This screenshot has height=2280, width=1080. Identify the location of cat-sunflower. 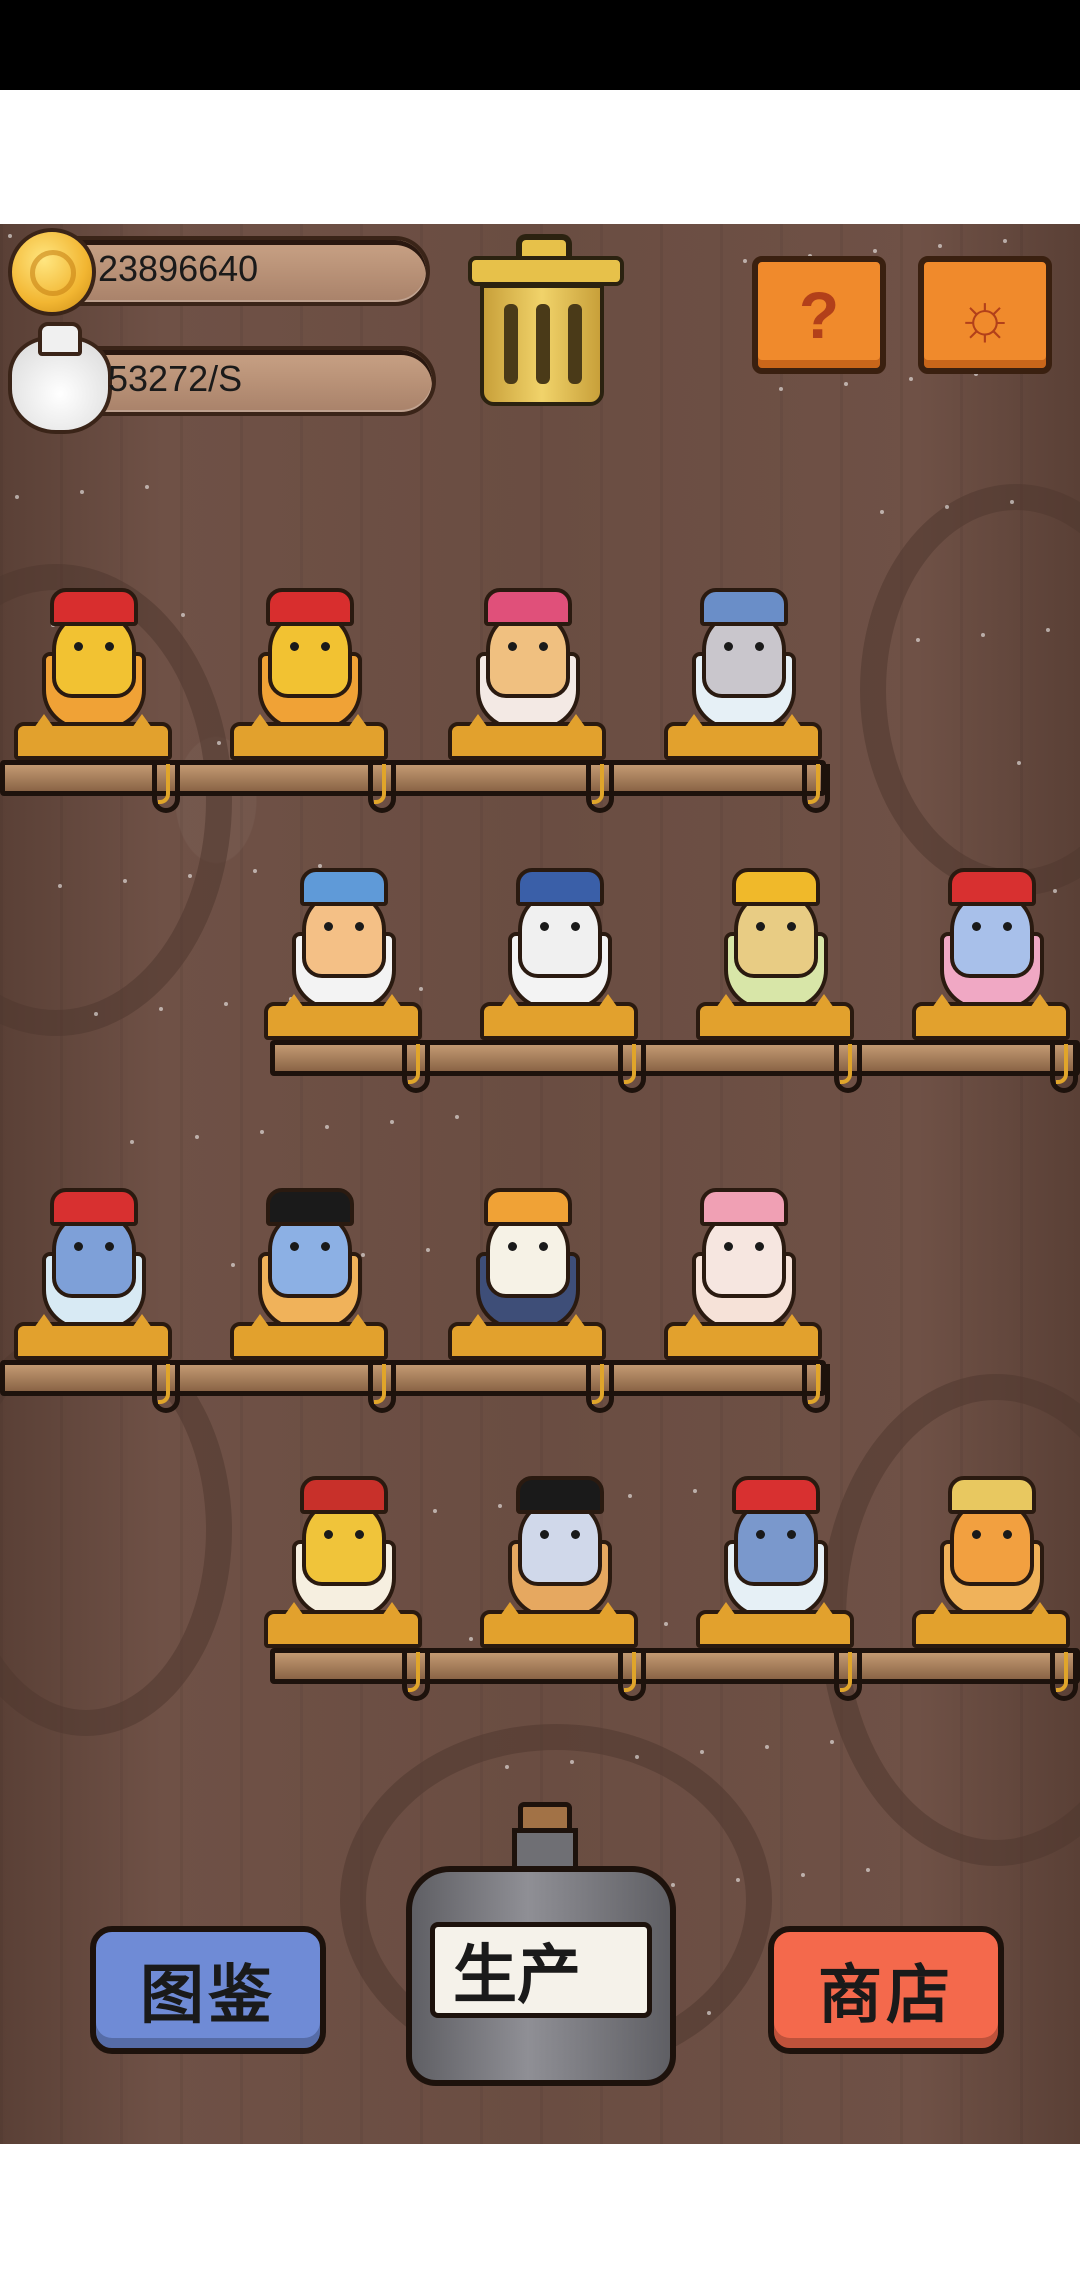
(775, 935).